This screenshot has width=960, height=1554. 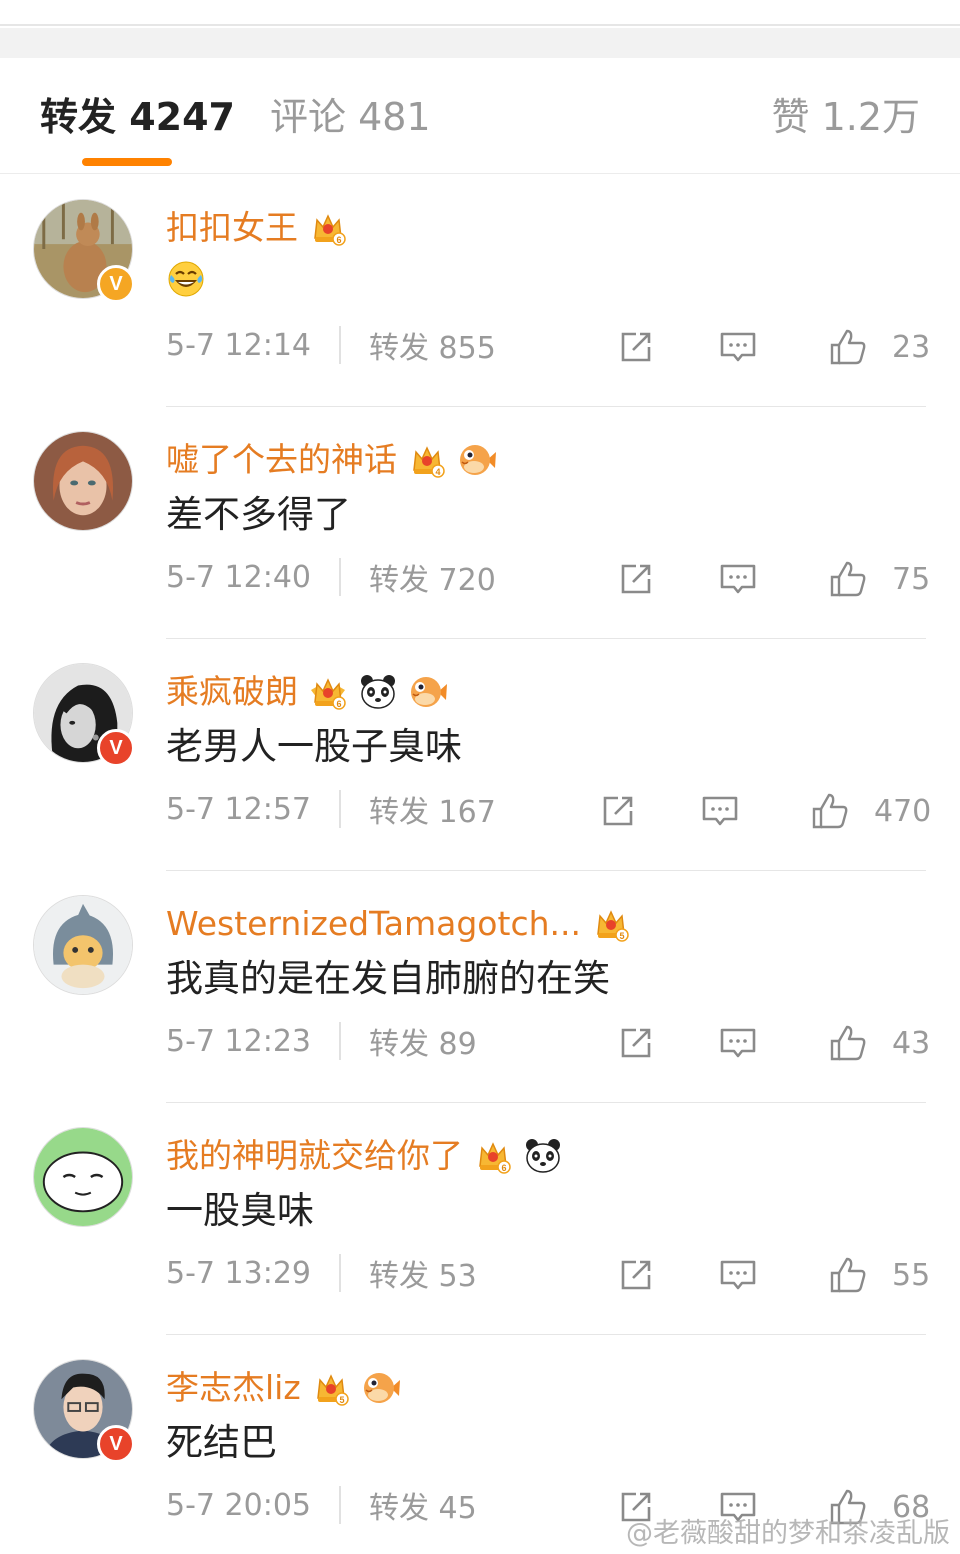 I want to click on repost-content: 差不多得了, so click(x=258, y=515).